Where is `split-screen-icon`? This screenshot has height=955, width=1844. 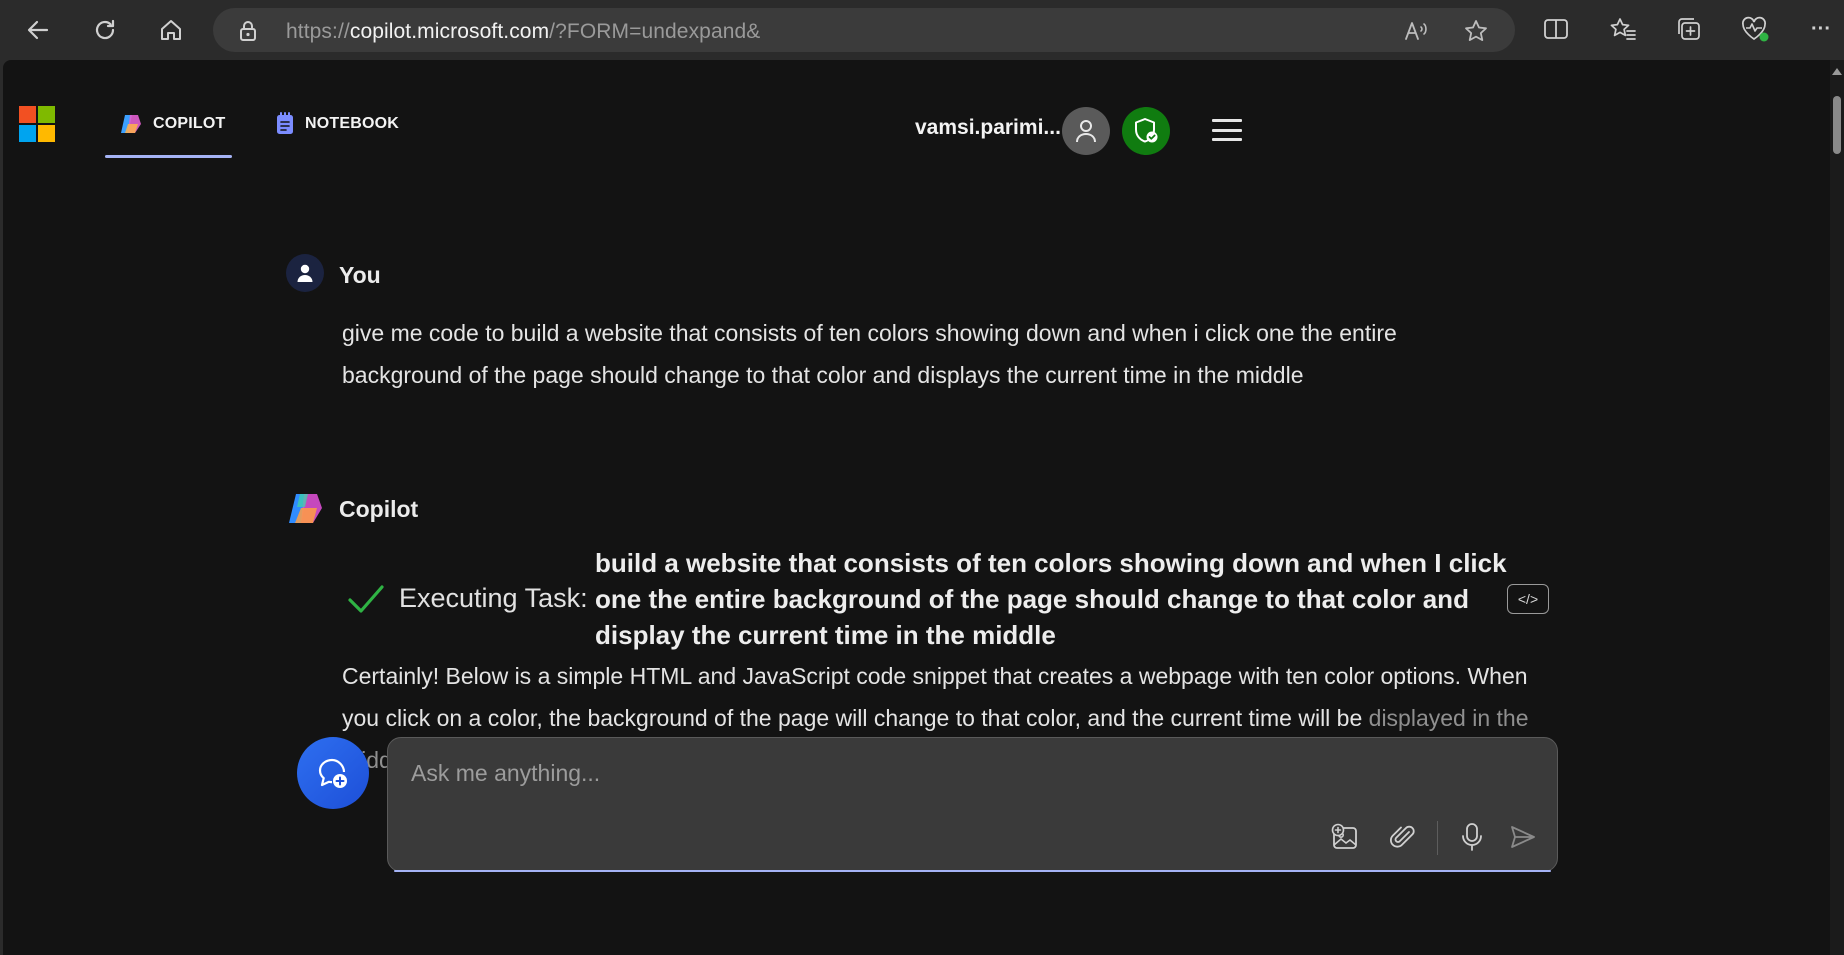 split-screen-icon is located at coordinates (1556, 29).